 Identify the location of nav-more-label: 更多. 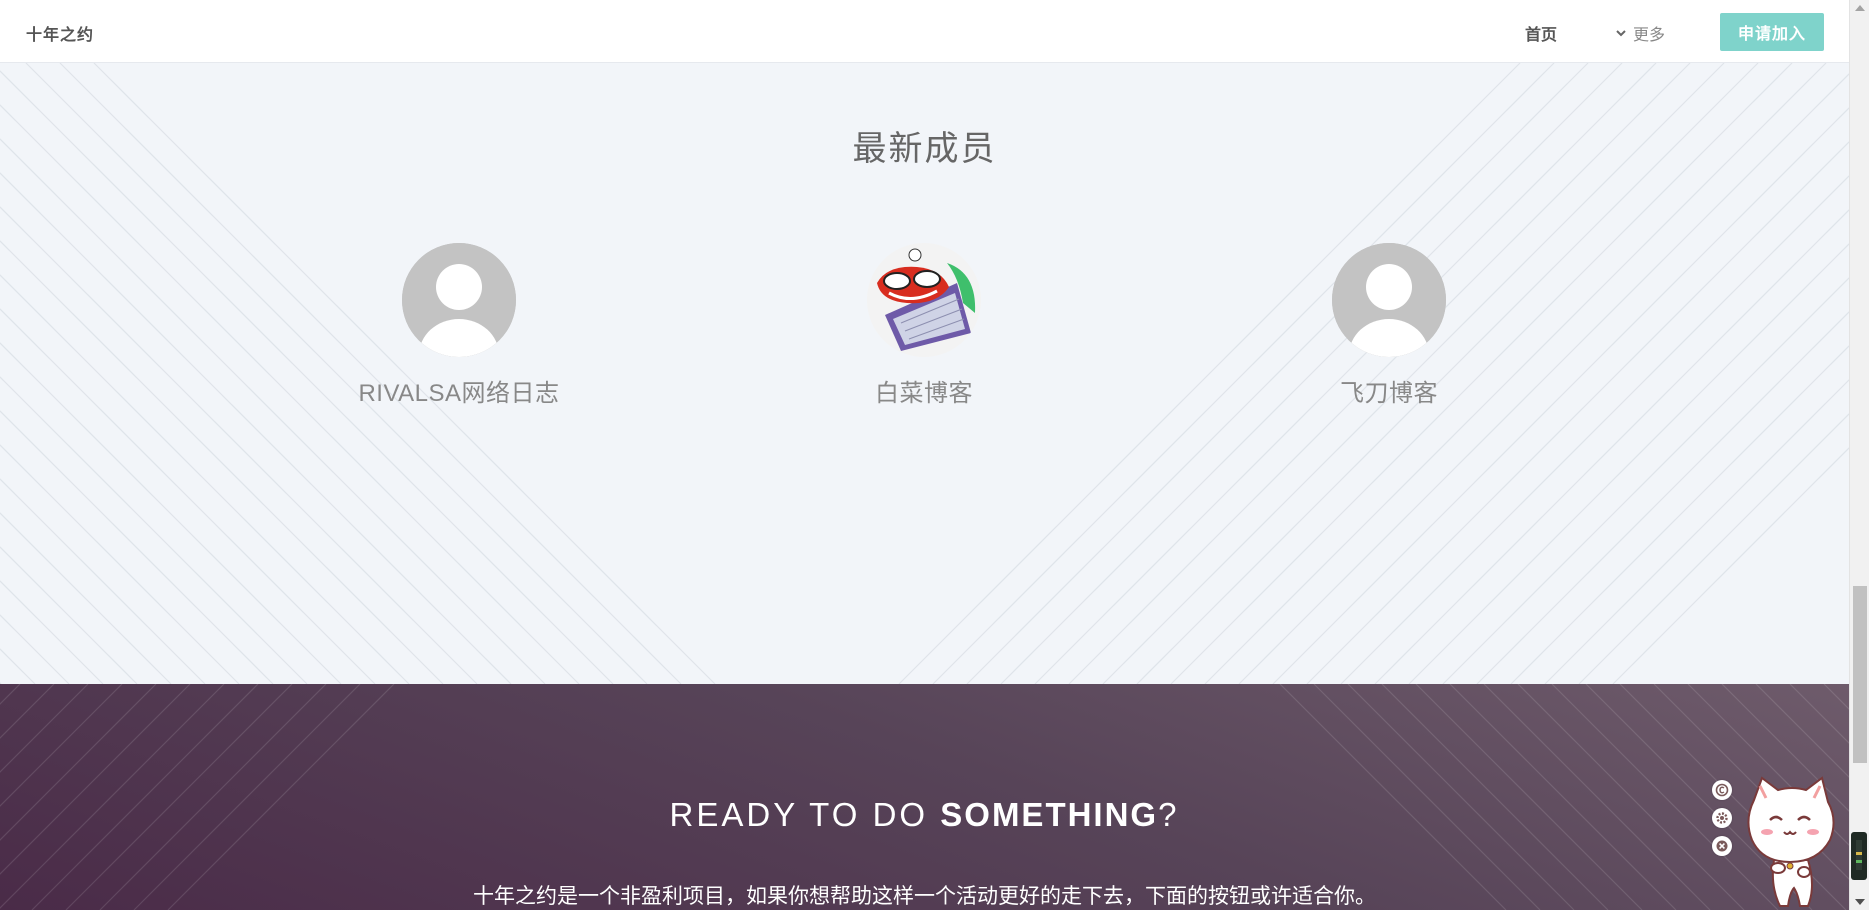
(1649, 35).